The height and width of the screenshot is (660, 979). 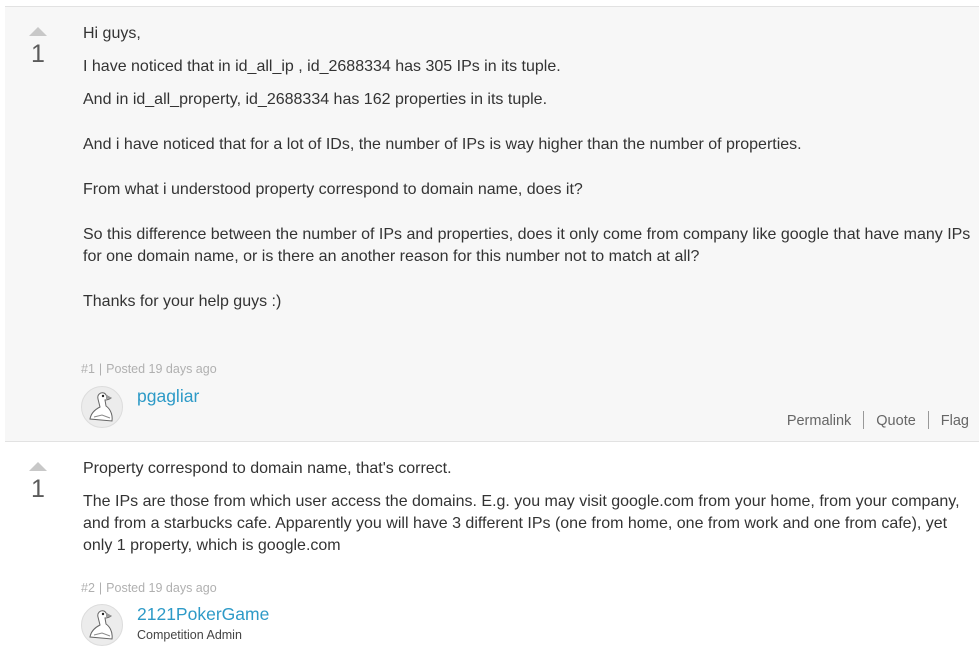 What do you see at coordinates (88, 369) in the screenshot?
I see `post-number: #1` at bounding box center [88, 369].